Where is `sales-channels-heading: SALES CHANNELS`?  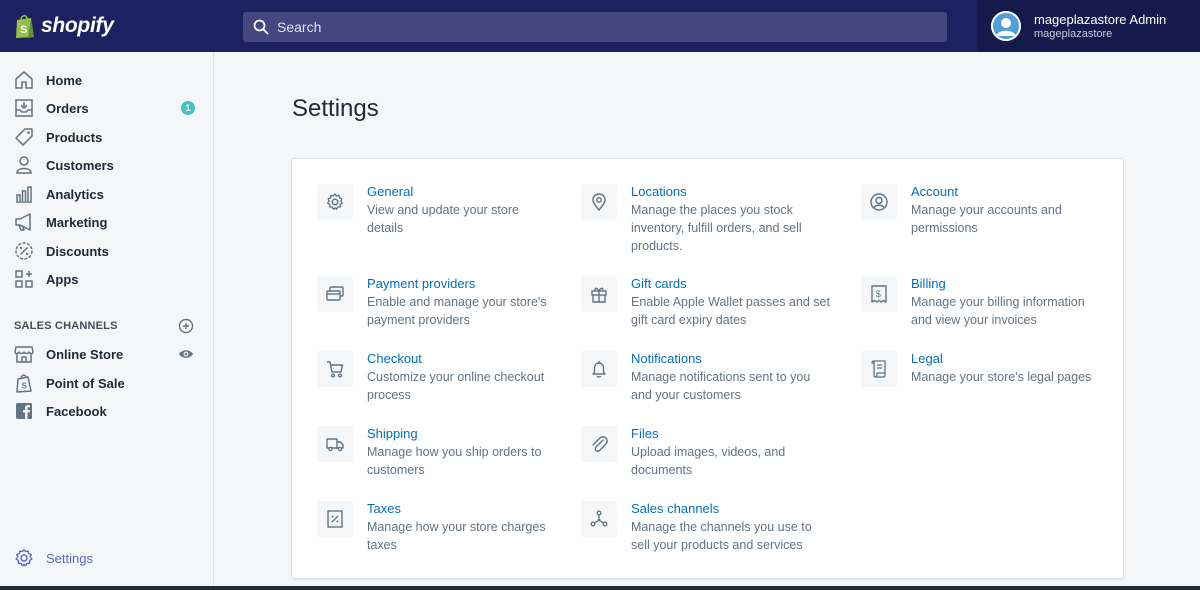 sales-channels-heading: SALES CHANNELS is located at coordinates (66, 326).